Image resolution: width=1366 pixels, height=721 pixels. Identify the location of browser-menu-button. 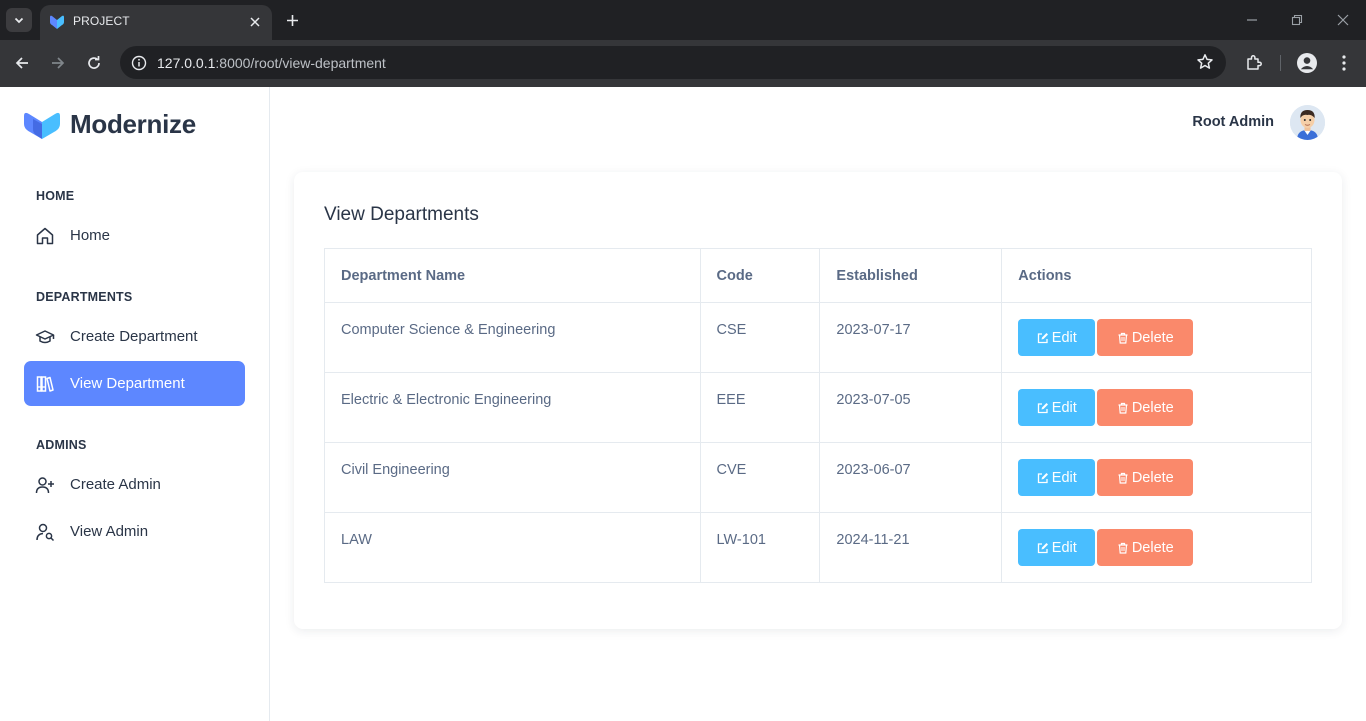
(1344, 63).